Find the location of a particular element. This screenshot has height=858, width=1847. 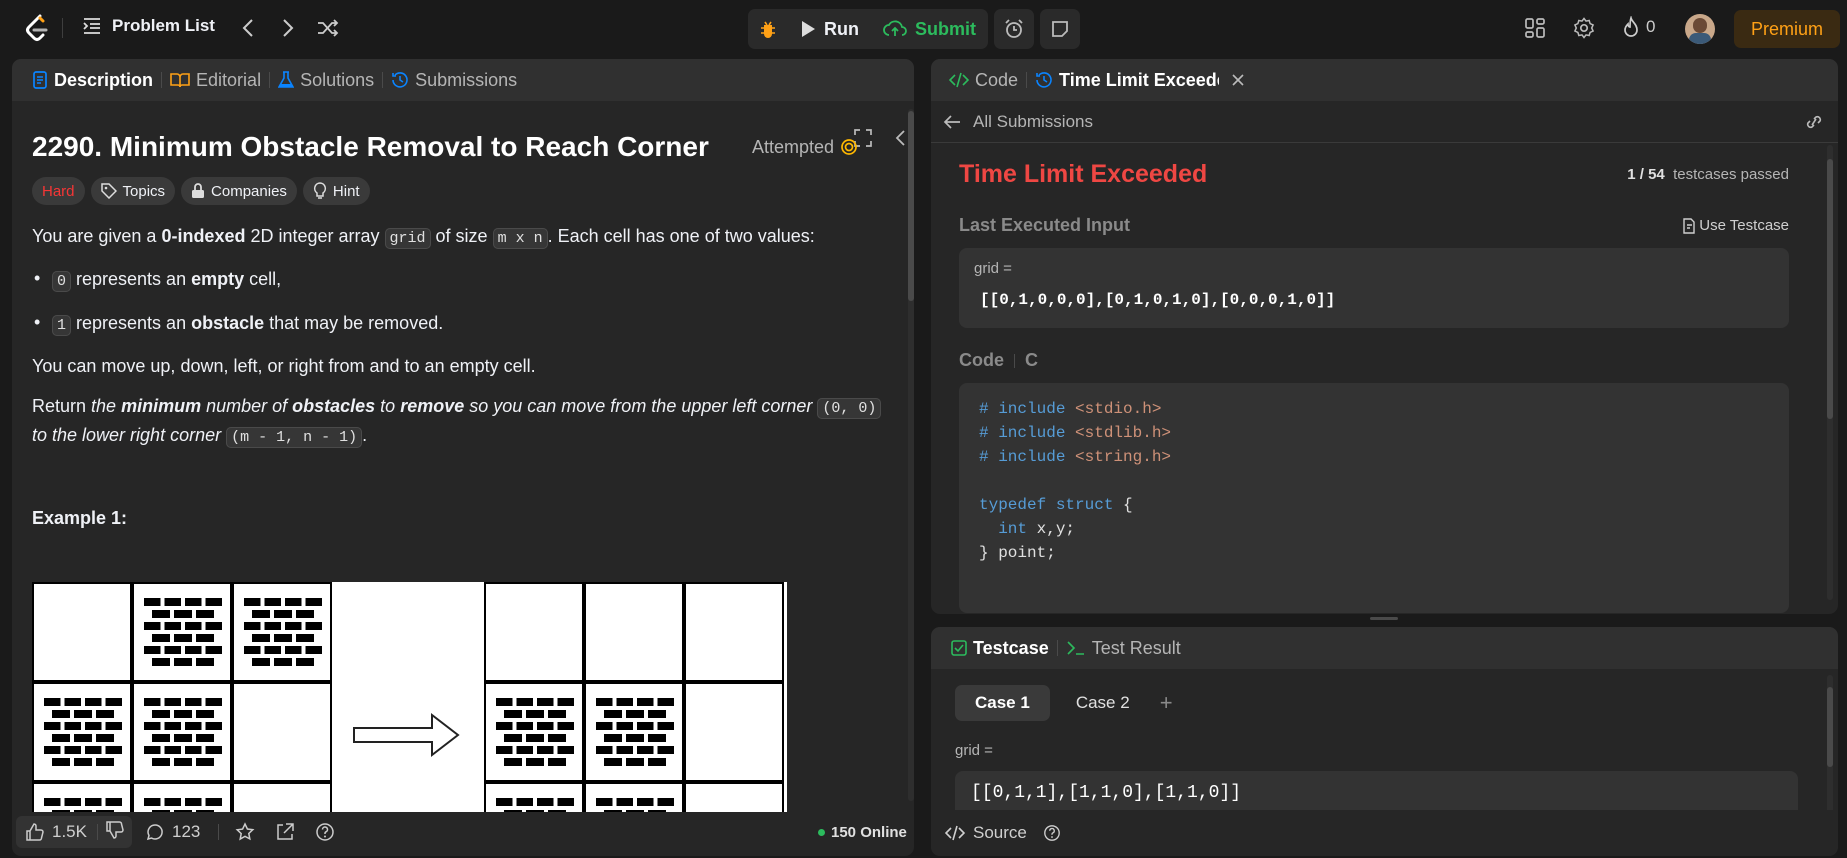

hint-tag: Hint is located at coordinates (336, 191).